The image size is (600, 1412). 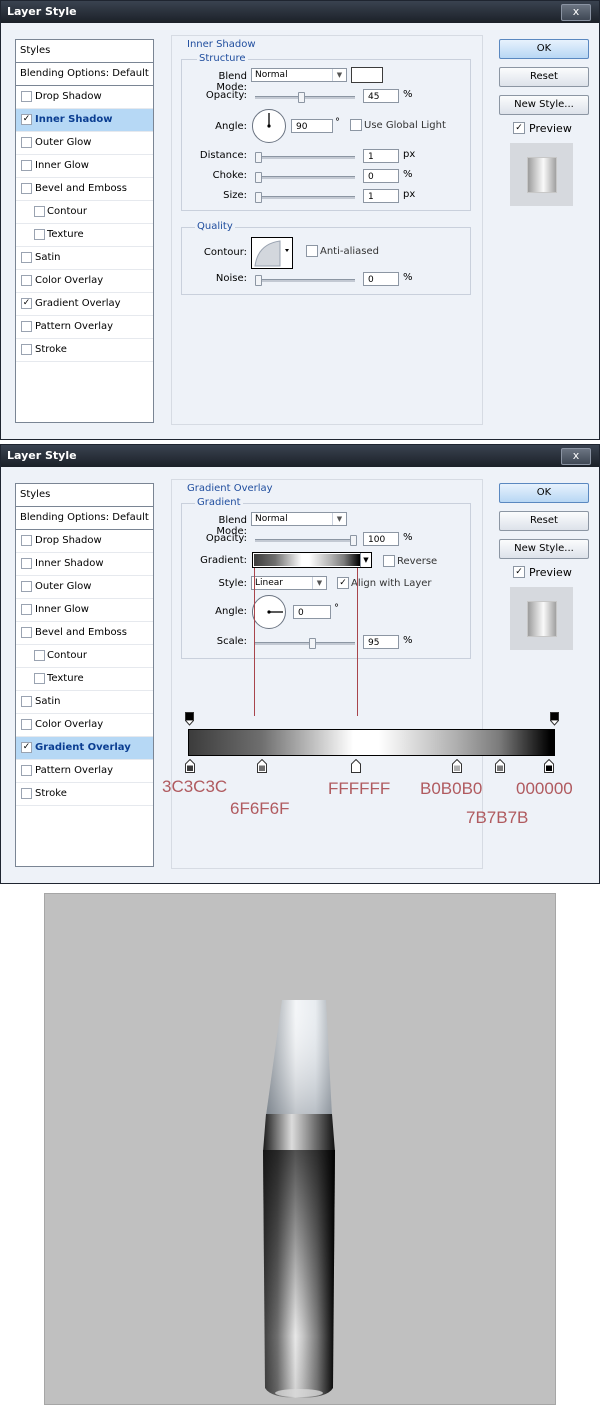 What do you see at coordinates (258, 177) in the screenshot?
I see `choke-slider-thumb` at bounding box center [258, 177].